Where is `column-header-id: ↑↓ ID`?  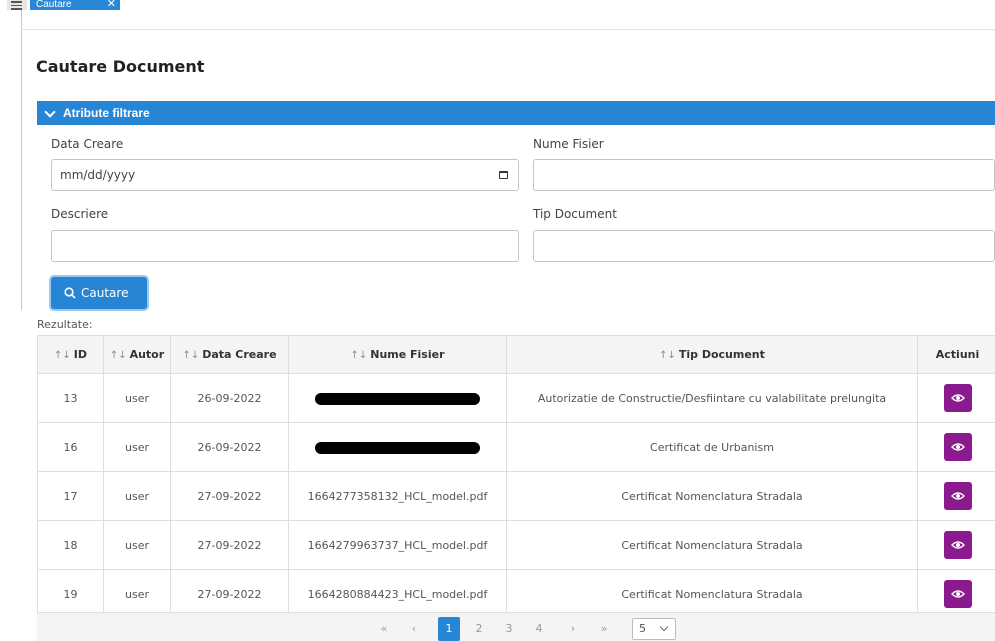
column-header-id: ↑↓ ID is located at coordinates (70, 354).